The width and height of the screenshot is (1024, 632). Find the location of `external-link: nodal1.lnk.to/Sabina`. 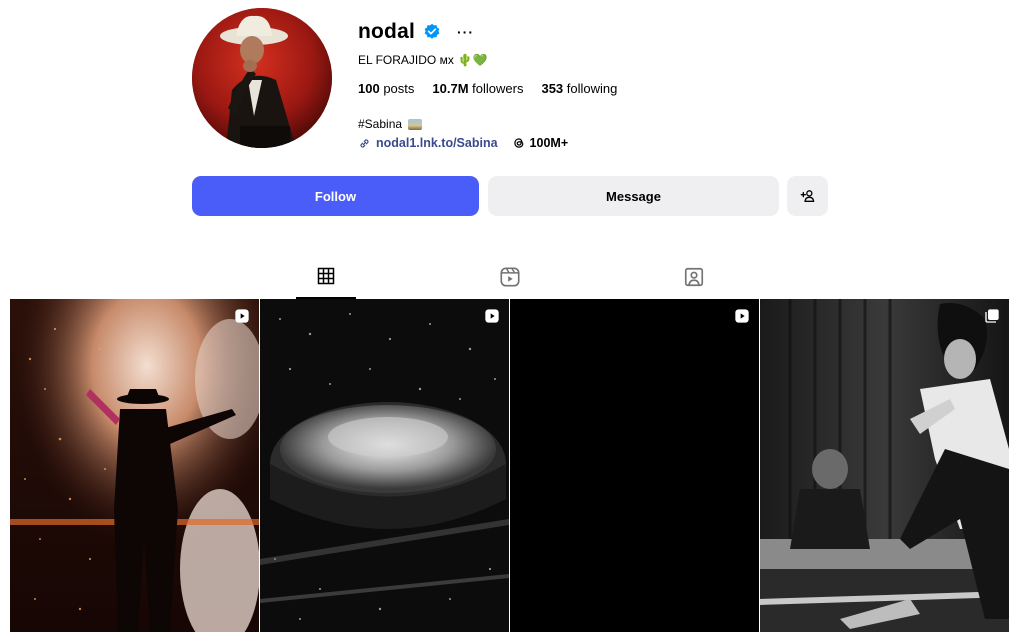

external-link: nodal1.lnk.to/Sabina is located at coordinates (428, 143).